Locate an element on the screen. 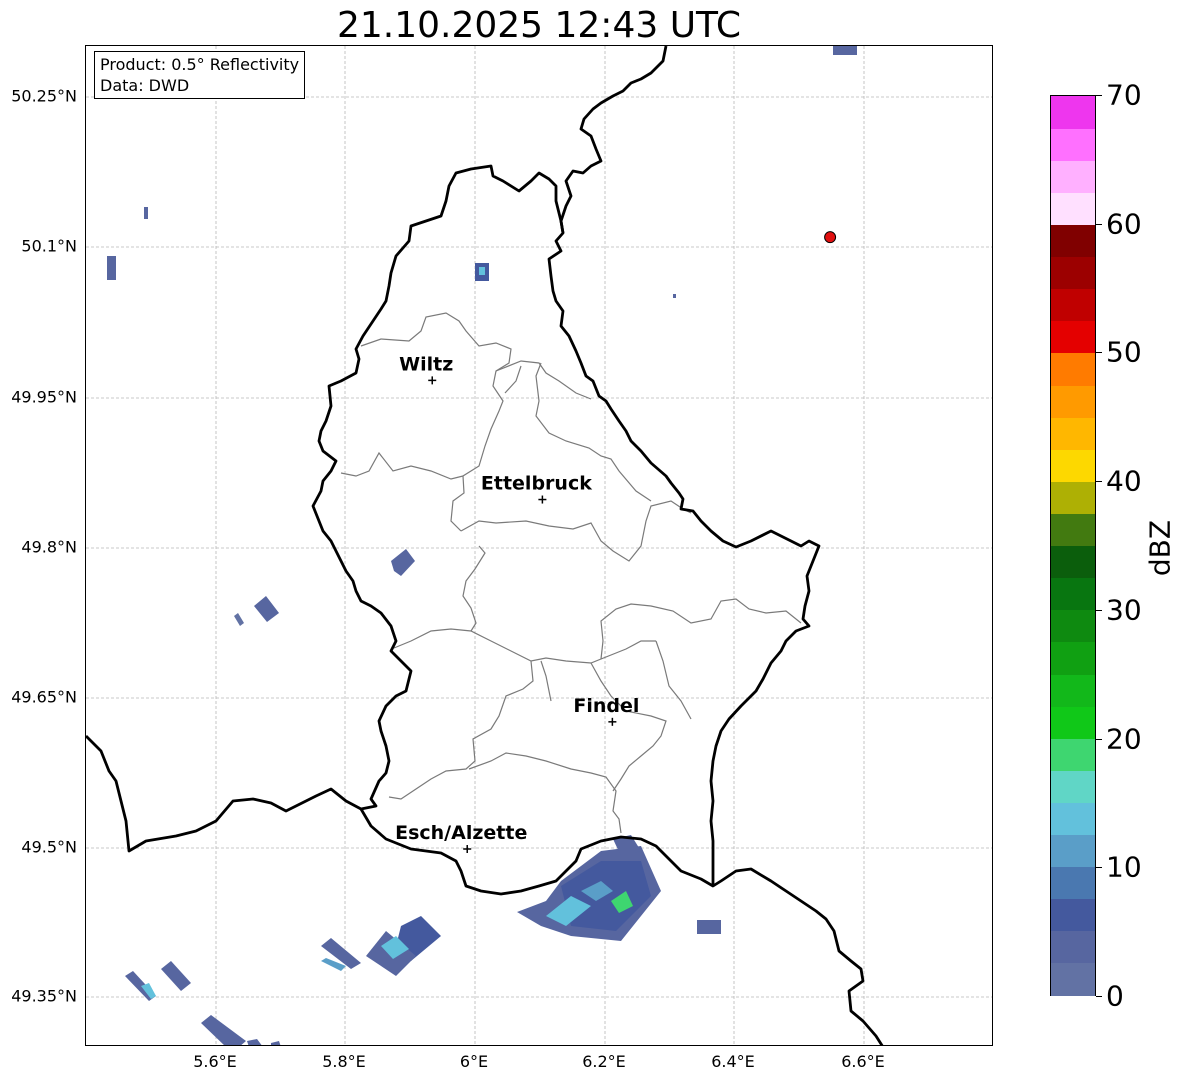  colorbar-tick-label: 50 is located at coordinates (1124, 352).